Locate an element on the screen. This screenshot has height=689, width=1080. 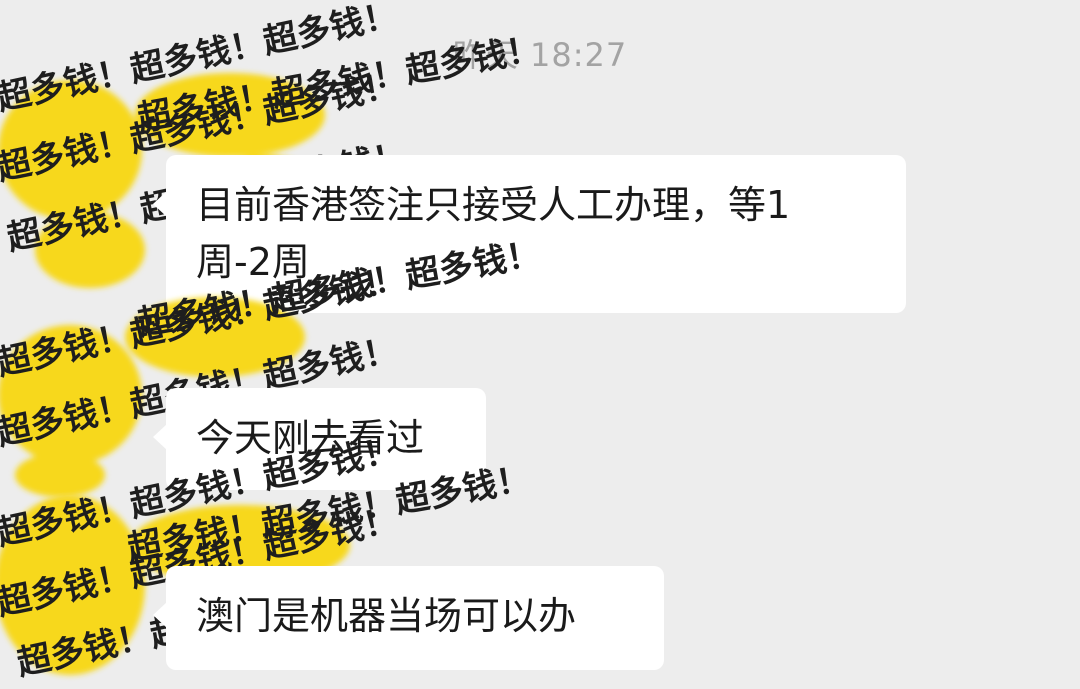
message-text-line: 澳门是机器当场可以办 is located at coordinates (386, 616).